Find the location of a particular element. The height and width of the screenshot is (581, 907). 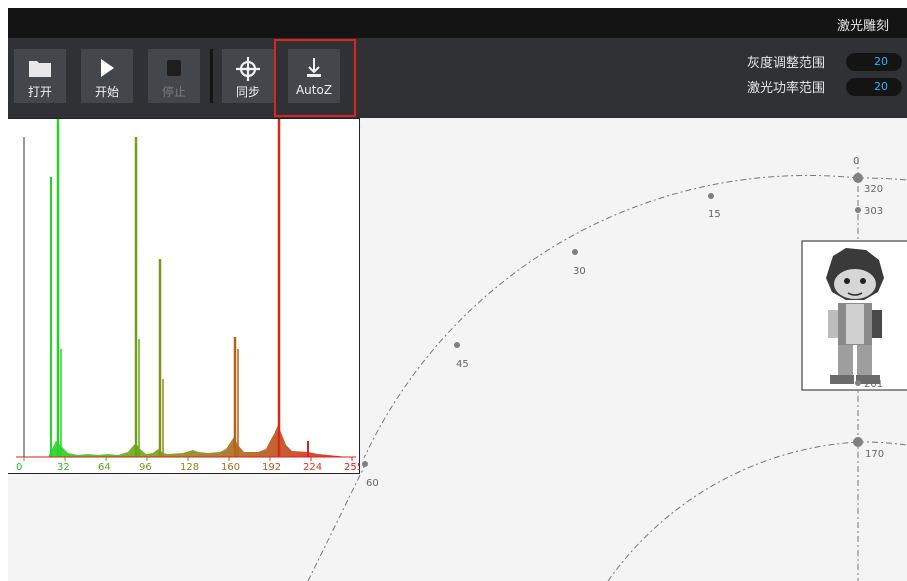

histogram-tick-label: 0 is located at coordinates (19, 467).